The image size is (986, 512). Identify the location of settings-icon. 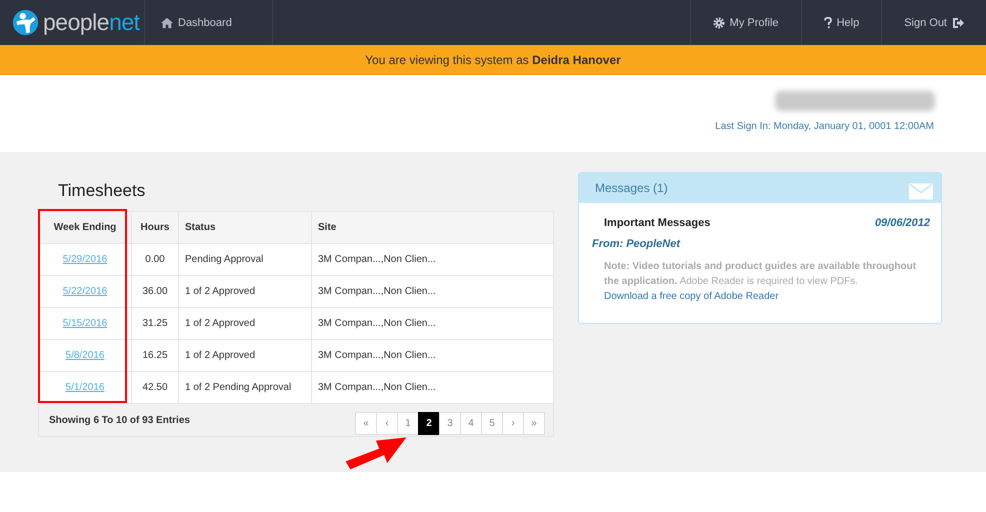
(718, 22).